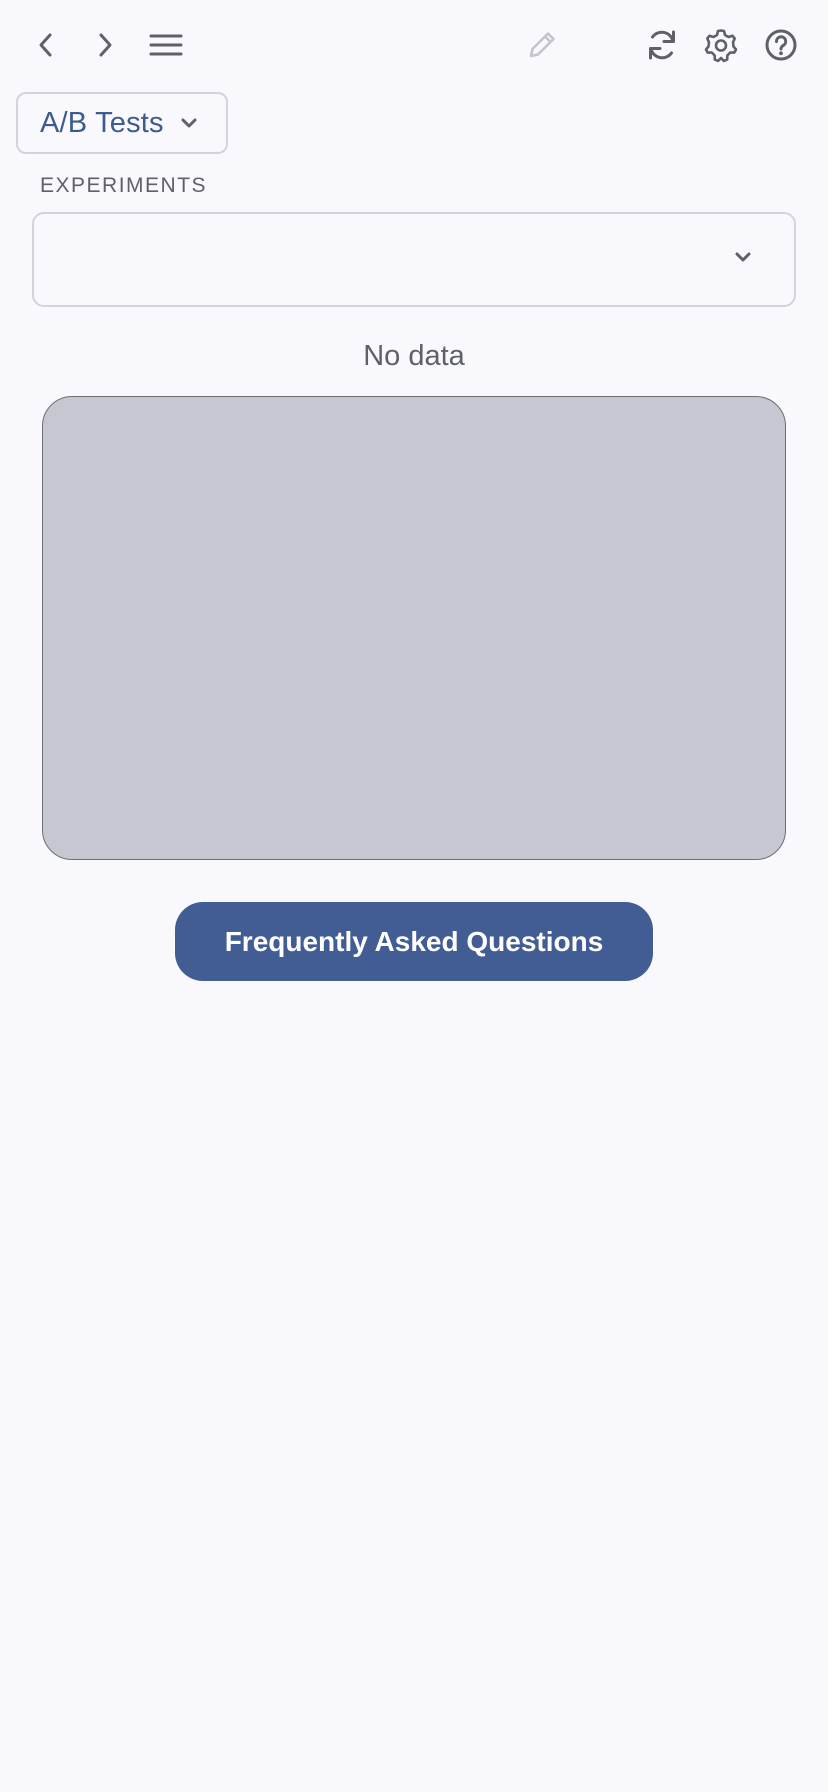  I want to click on no-data-message: No data, so click(414, 356).